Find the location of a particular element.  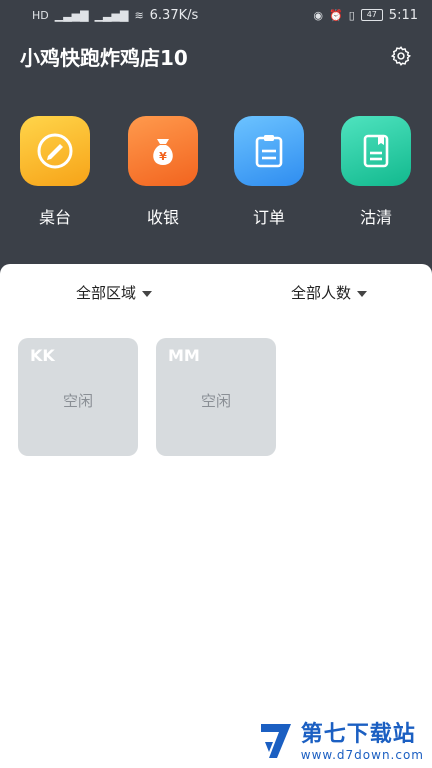

money-bag-icon: ¥ is located at coordinates (163, 152).